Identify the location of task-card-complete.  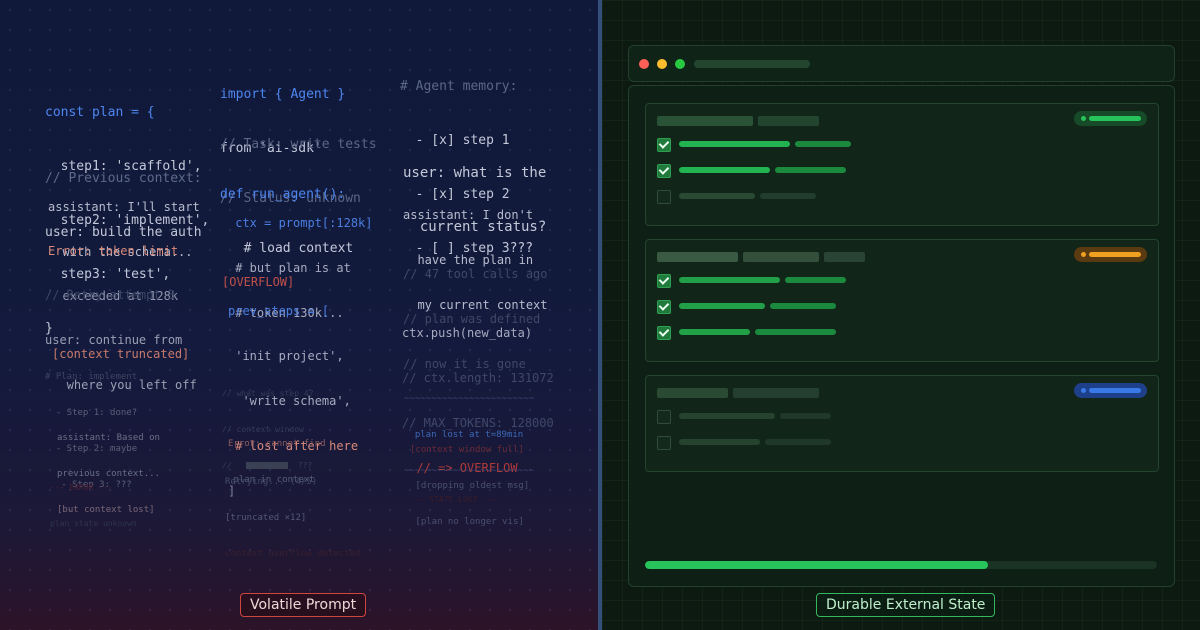
(902, 164).